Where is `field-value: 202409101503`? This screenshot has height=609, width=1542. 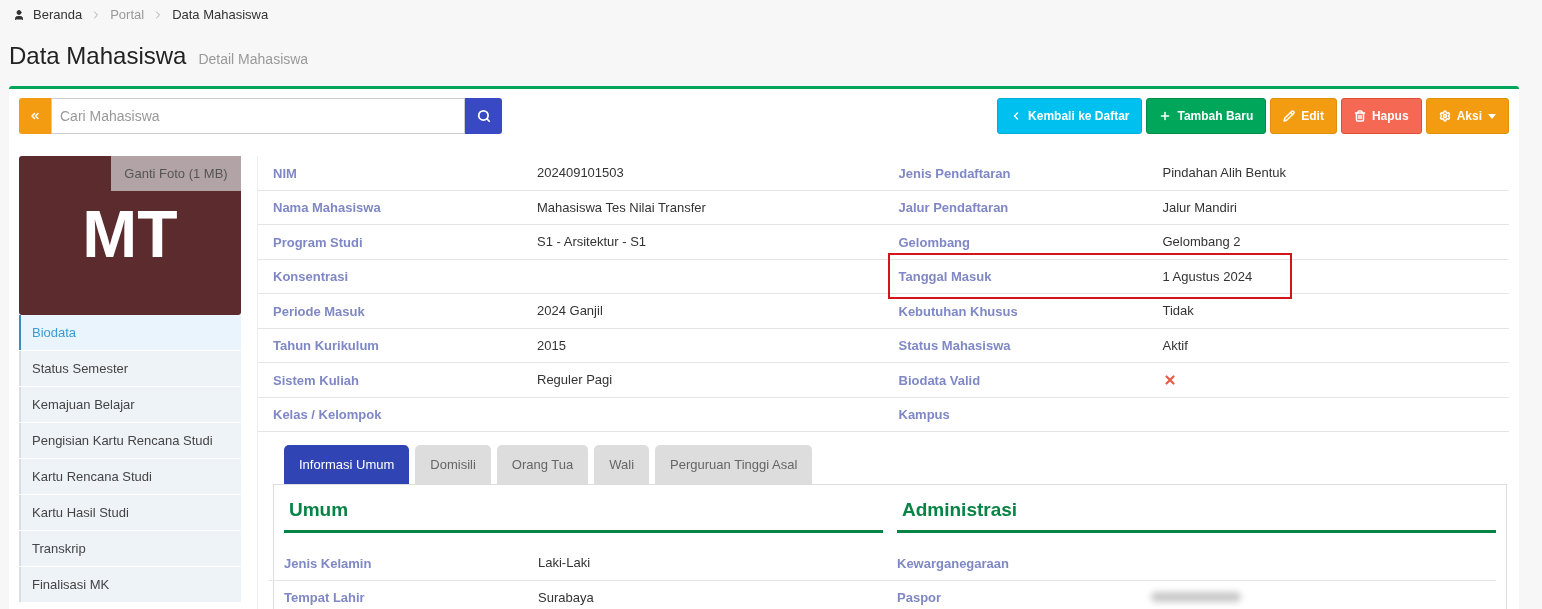 field-value: 202409101503 is located at coordinates (580, 173).